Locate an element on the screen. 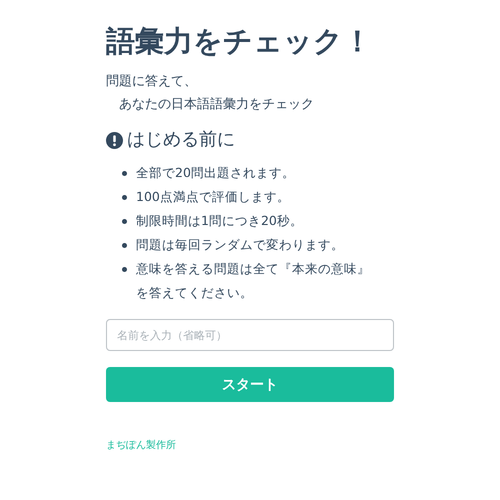 Image resolution: width=500 pixels, height=500 pixels. exclamation-icon is located at coordinates (114, 140).